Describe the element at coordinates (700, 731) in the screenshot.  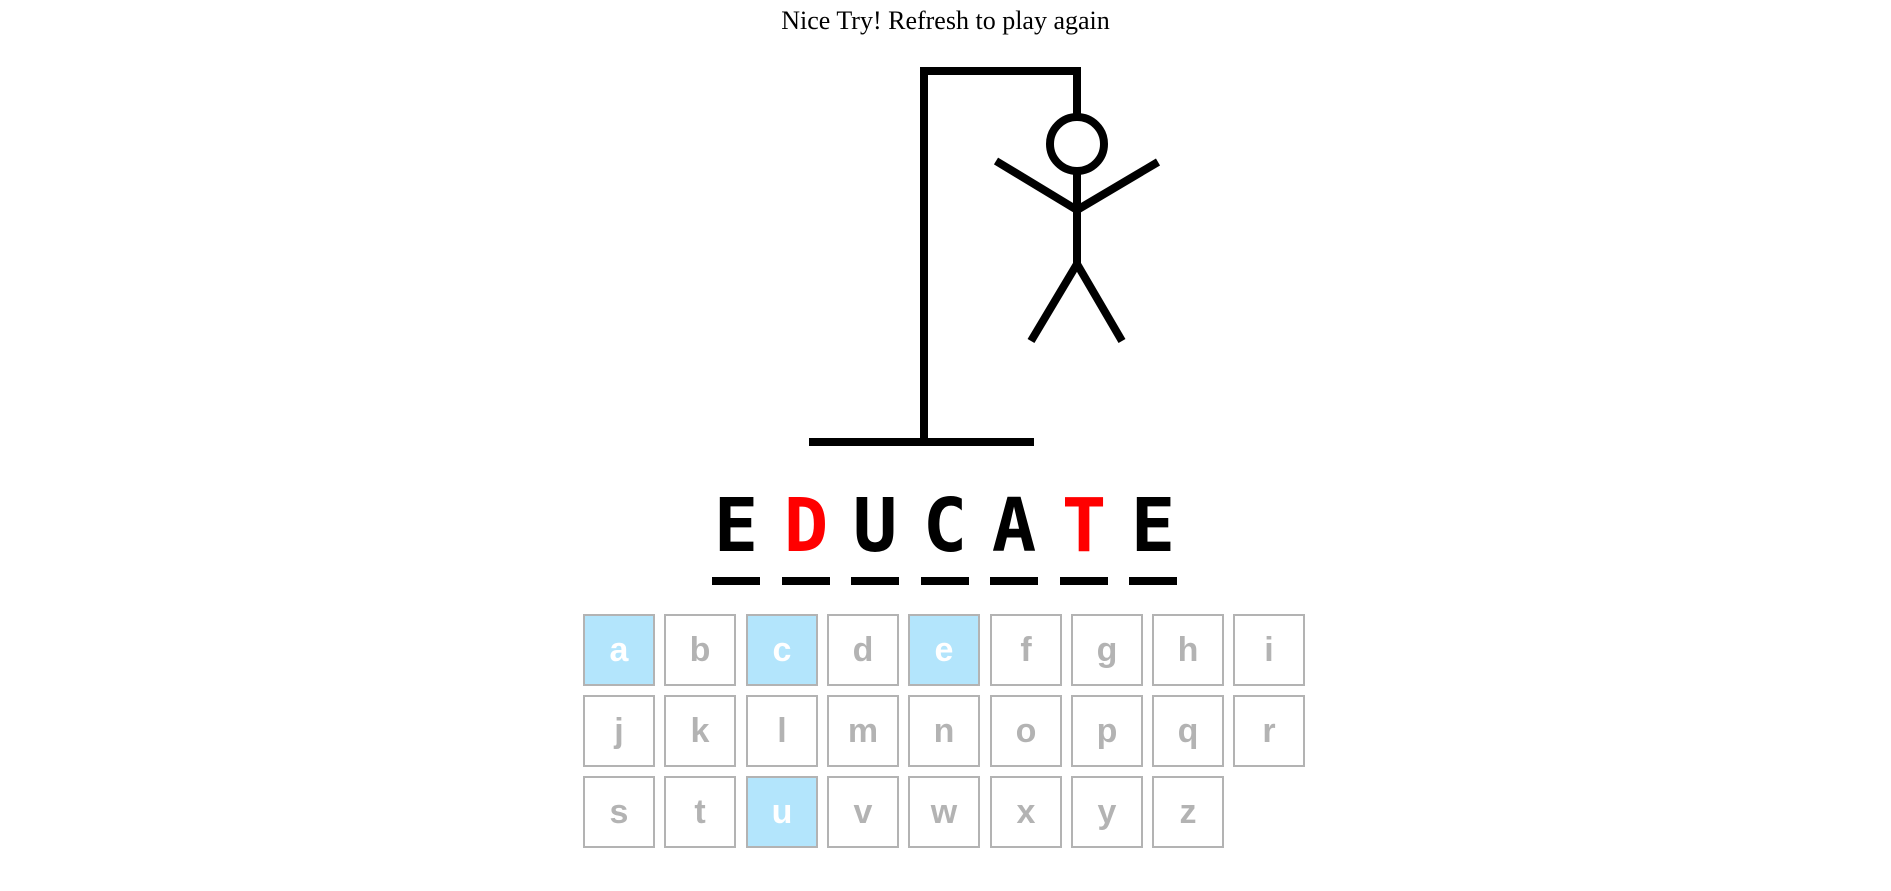
I see `key-k: k` at that location.